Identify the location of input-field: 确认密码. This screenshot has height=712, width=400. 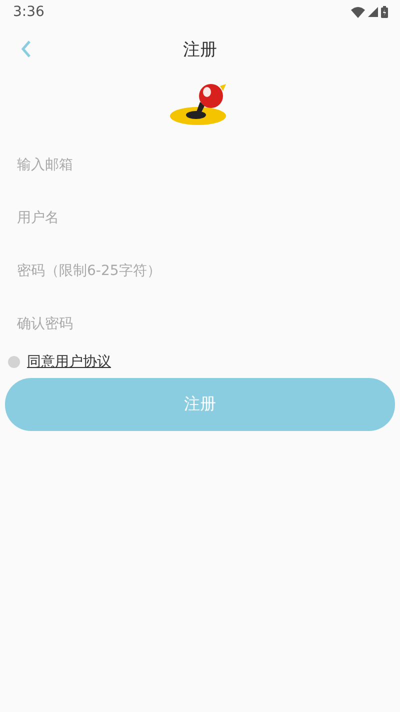
(200, 323).